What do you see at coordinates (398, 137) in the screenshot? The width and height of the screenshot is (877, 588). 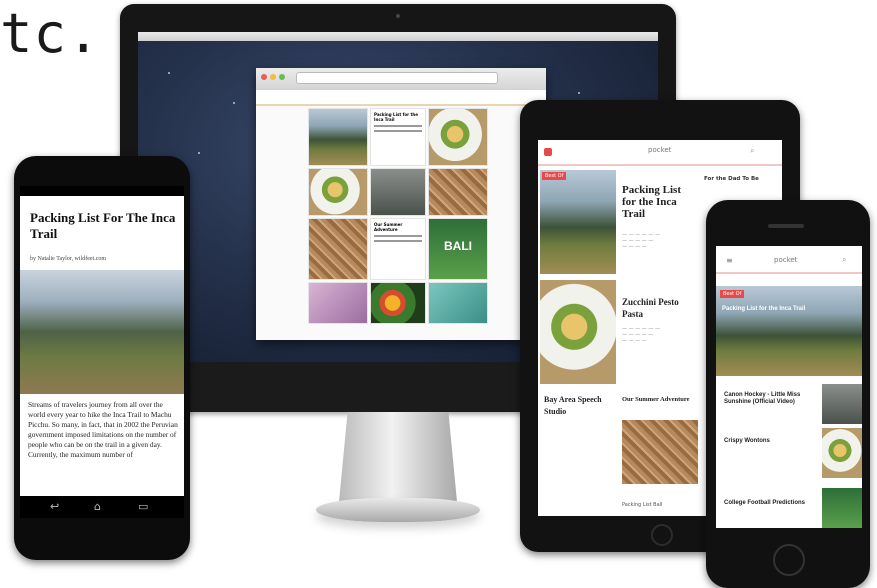 I see `tile-article: Packing List for the Inca Trail` at bounding box center [398, 137].